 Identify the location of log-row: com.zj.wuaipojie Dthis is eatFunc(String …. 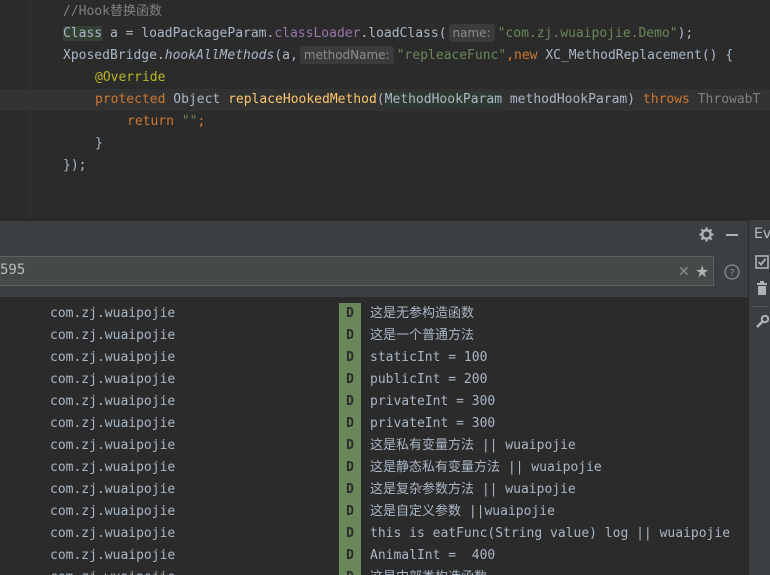
(374, 534).